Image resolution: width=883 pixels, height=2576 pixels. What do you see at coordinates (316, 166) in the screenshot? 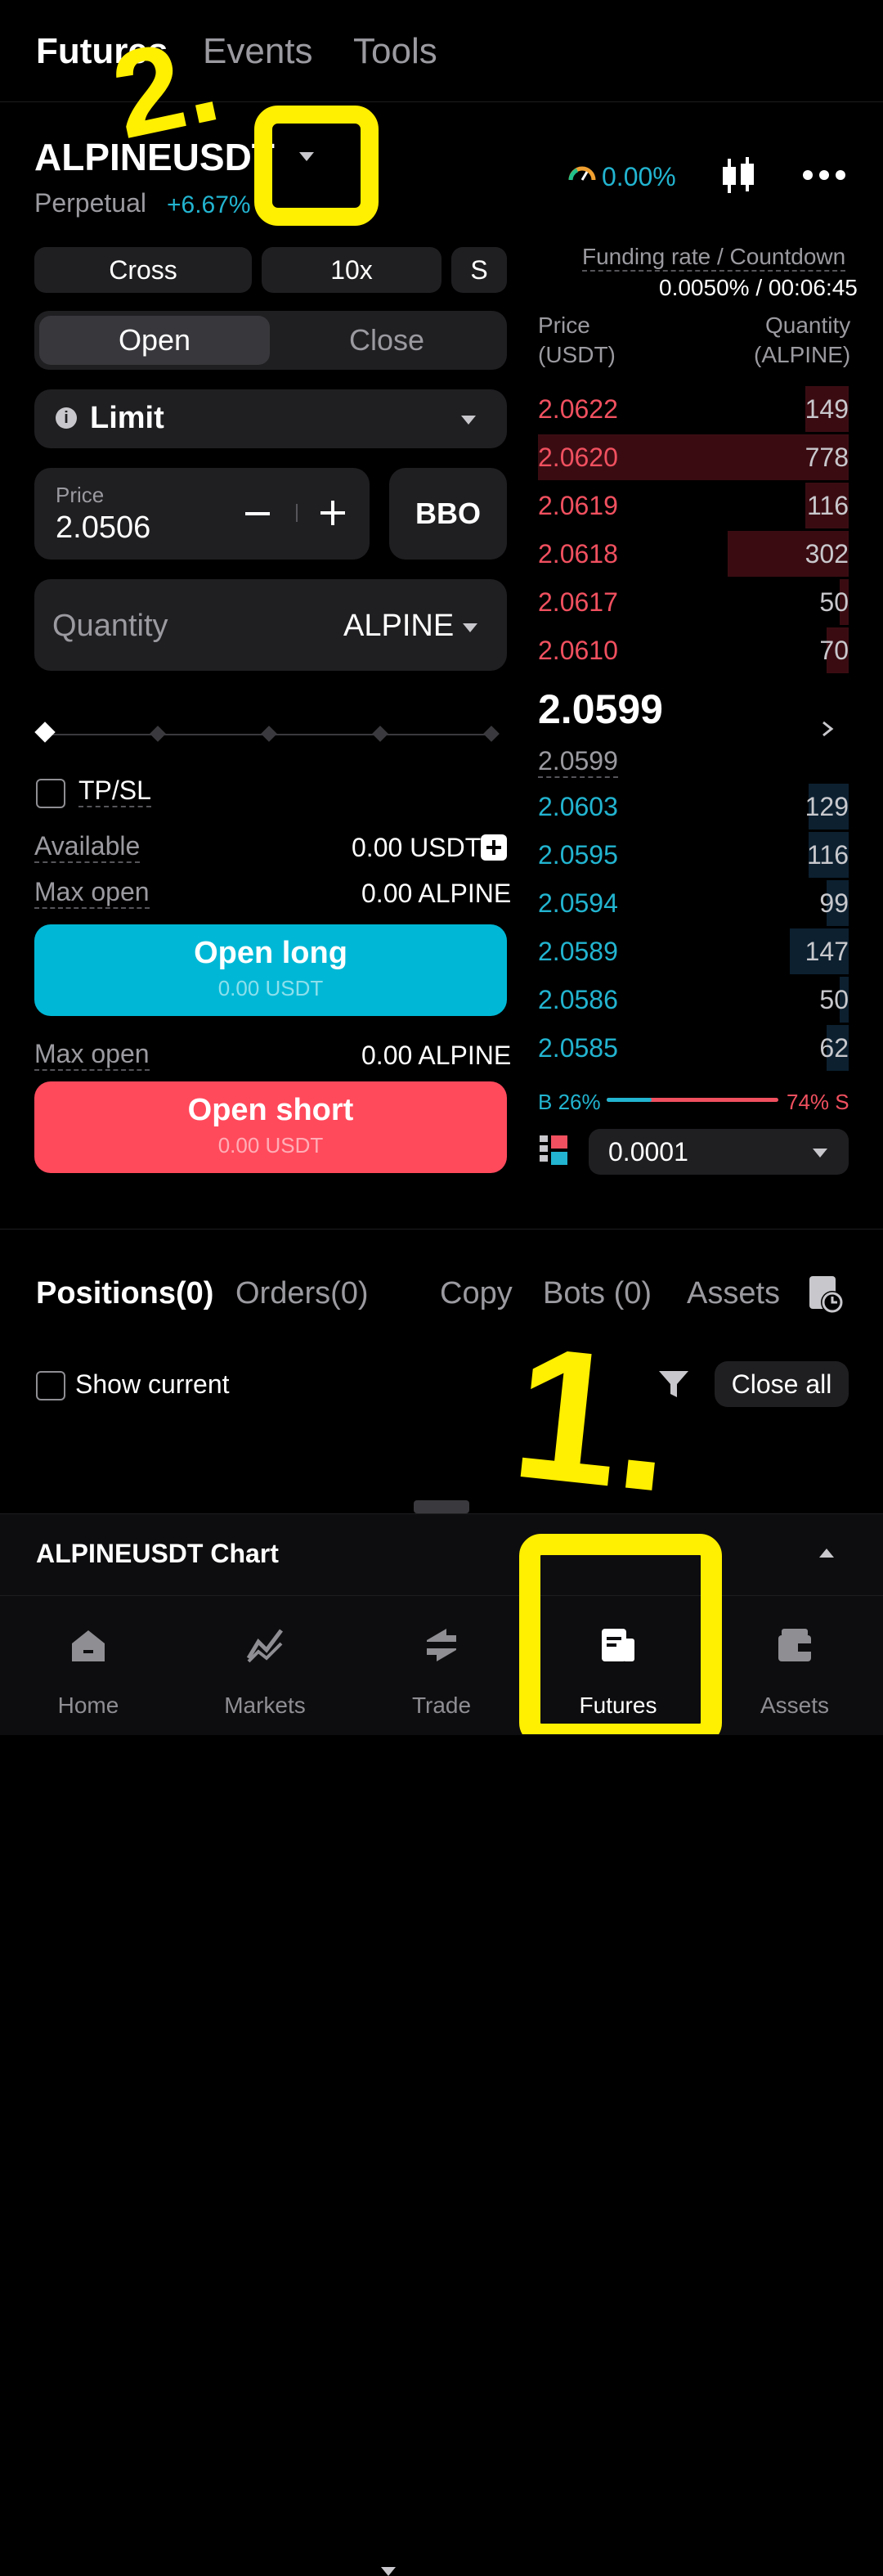
I see `annotation-box-pair-dropdown` at bounding box center [316, 166].